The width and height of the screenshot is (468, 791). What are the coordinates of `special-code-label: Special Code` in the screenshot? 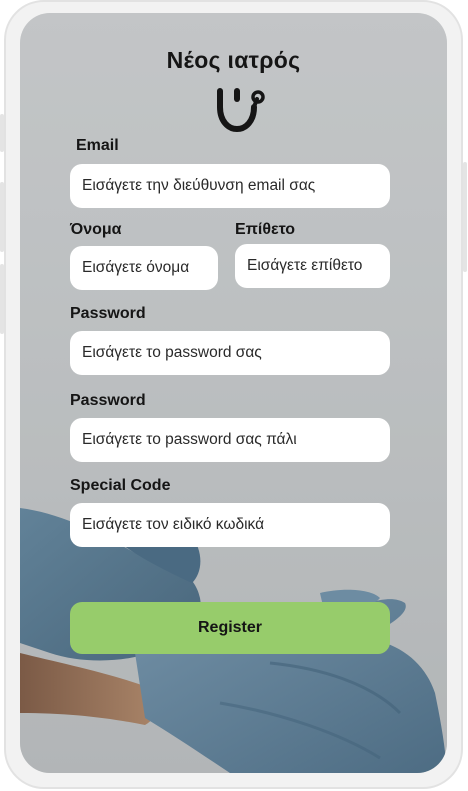 It's located at (120, 485).